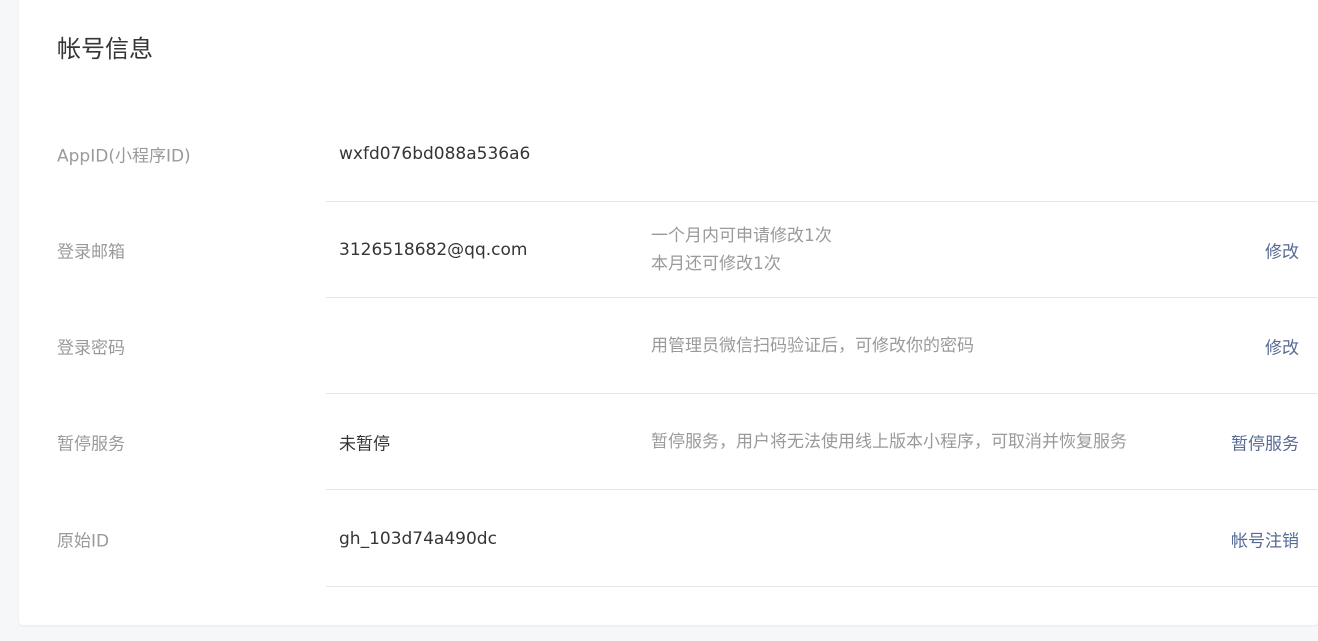 Image resolution: width=1318 pixels, height=641 pixels. I want to click on login-password-label: 登录密码, so click(91, 348).